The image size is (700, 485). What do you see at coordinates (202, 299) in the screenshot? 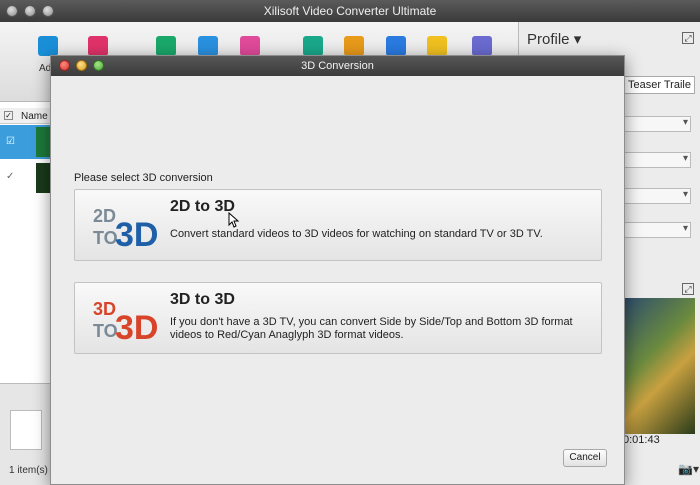
I see `option-3d-to-3d-title: 3D to 3D` at bounding box center [202, 299].